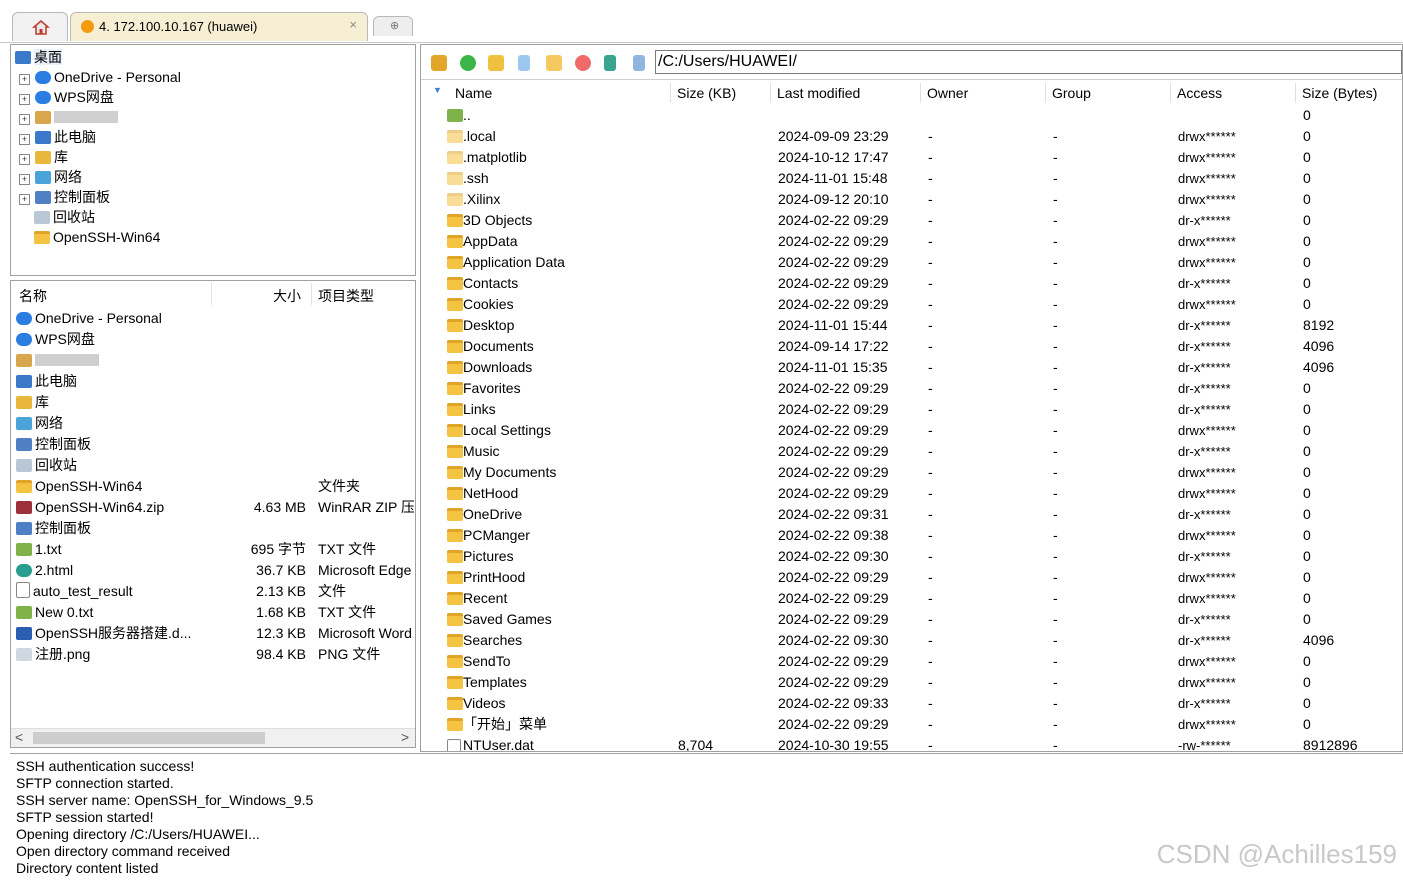  Describe the element at coordinates (911, 451) in the screenshot. I see `remote-file-row: Music 2024-02-22 09:29 - - dr-x****** 0` at that location.